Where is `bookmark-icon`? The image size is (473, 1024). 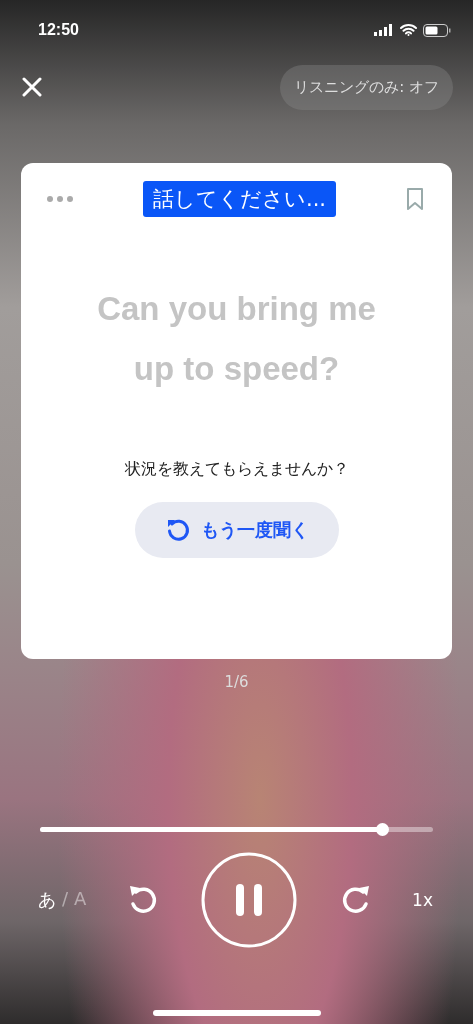 bookmark-icon is located at coordinates (415, 199).